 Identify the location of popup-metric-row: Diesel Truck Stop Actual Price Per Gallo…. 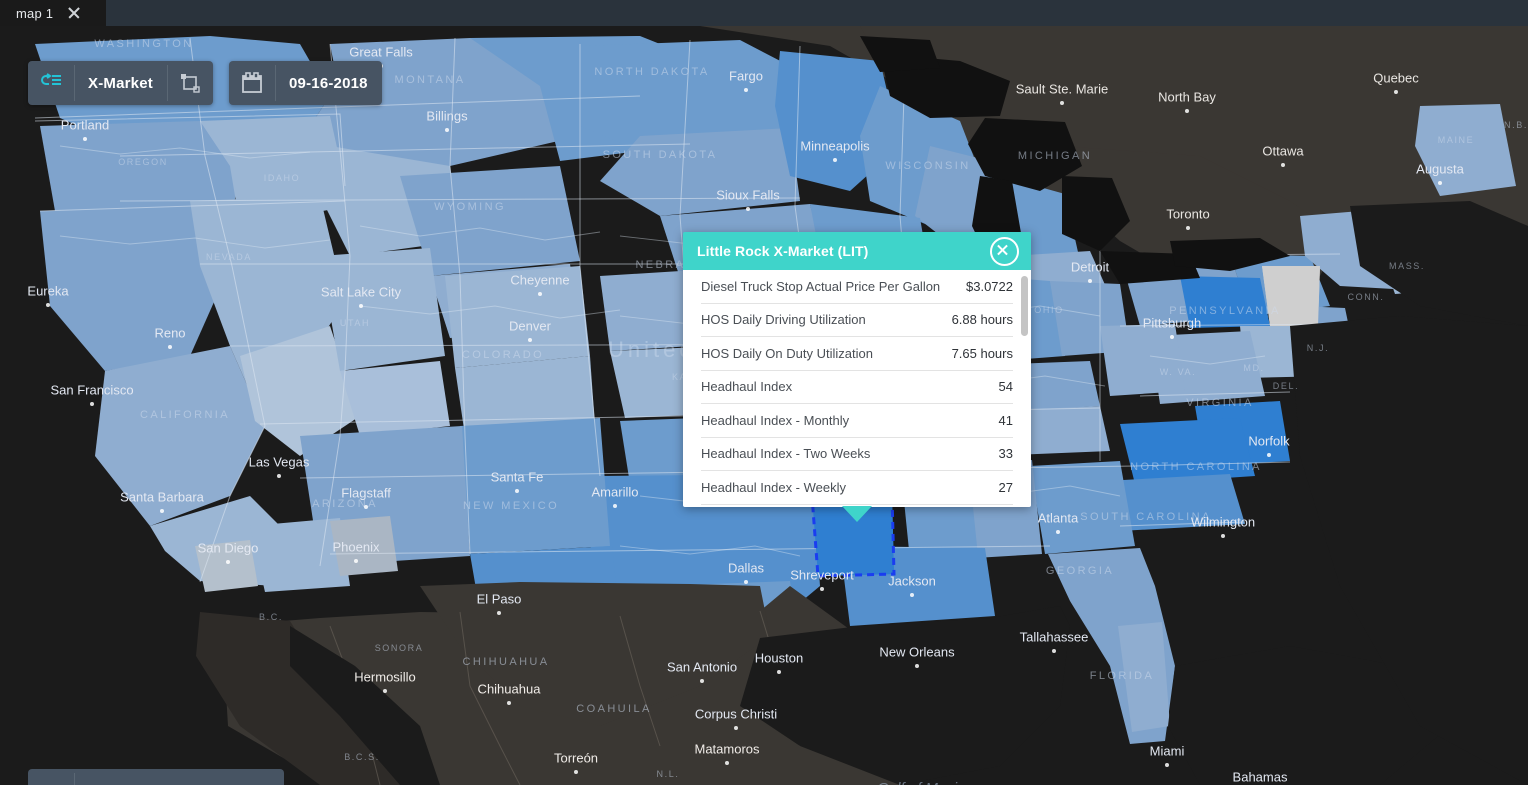
(857, 287).